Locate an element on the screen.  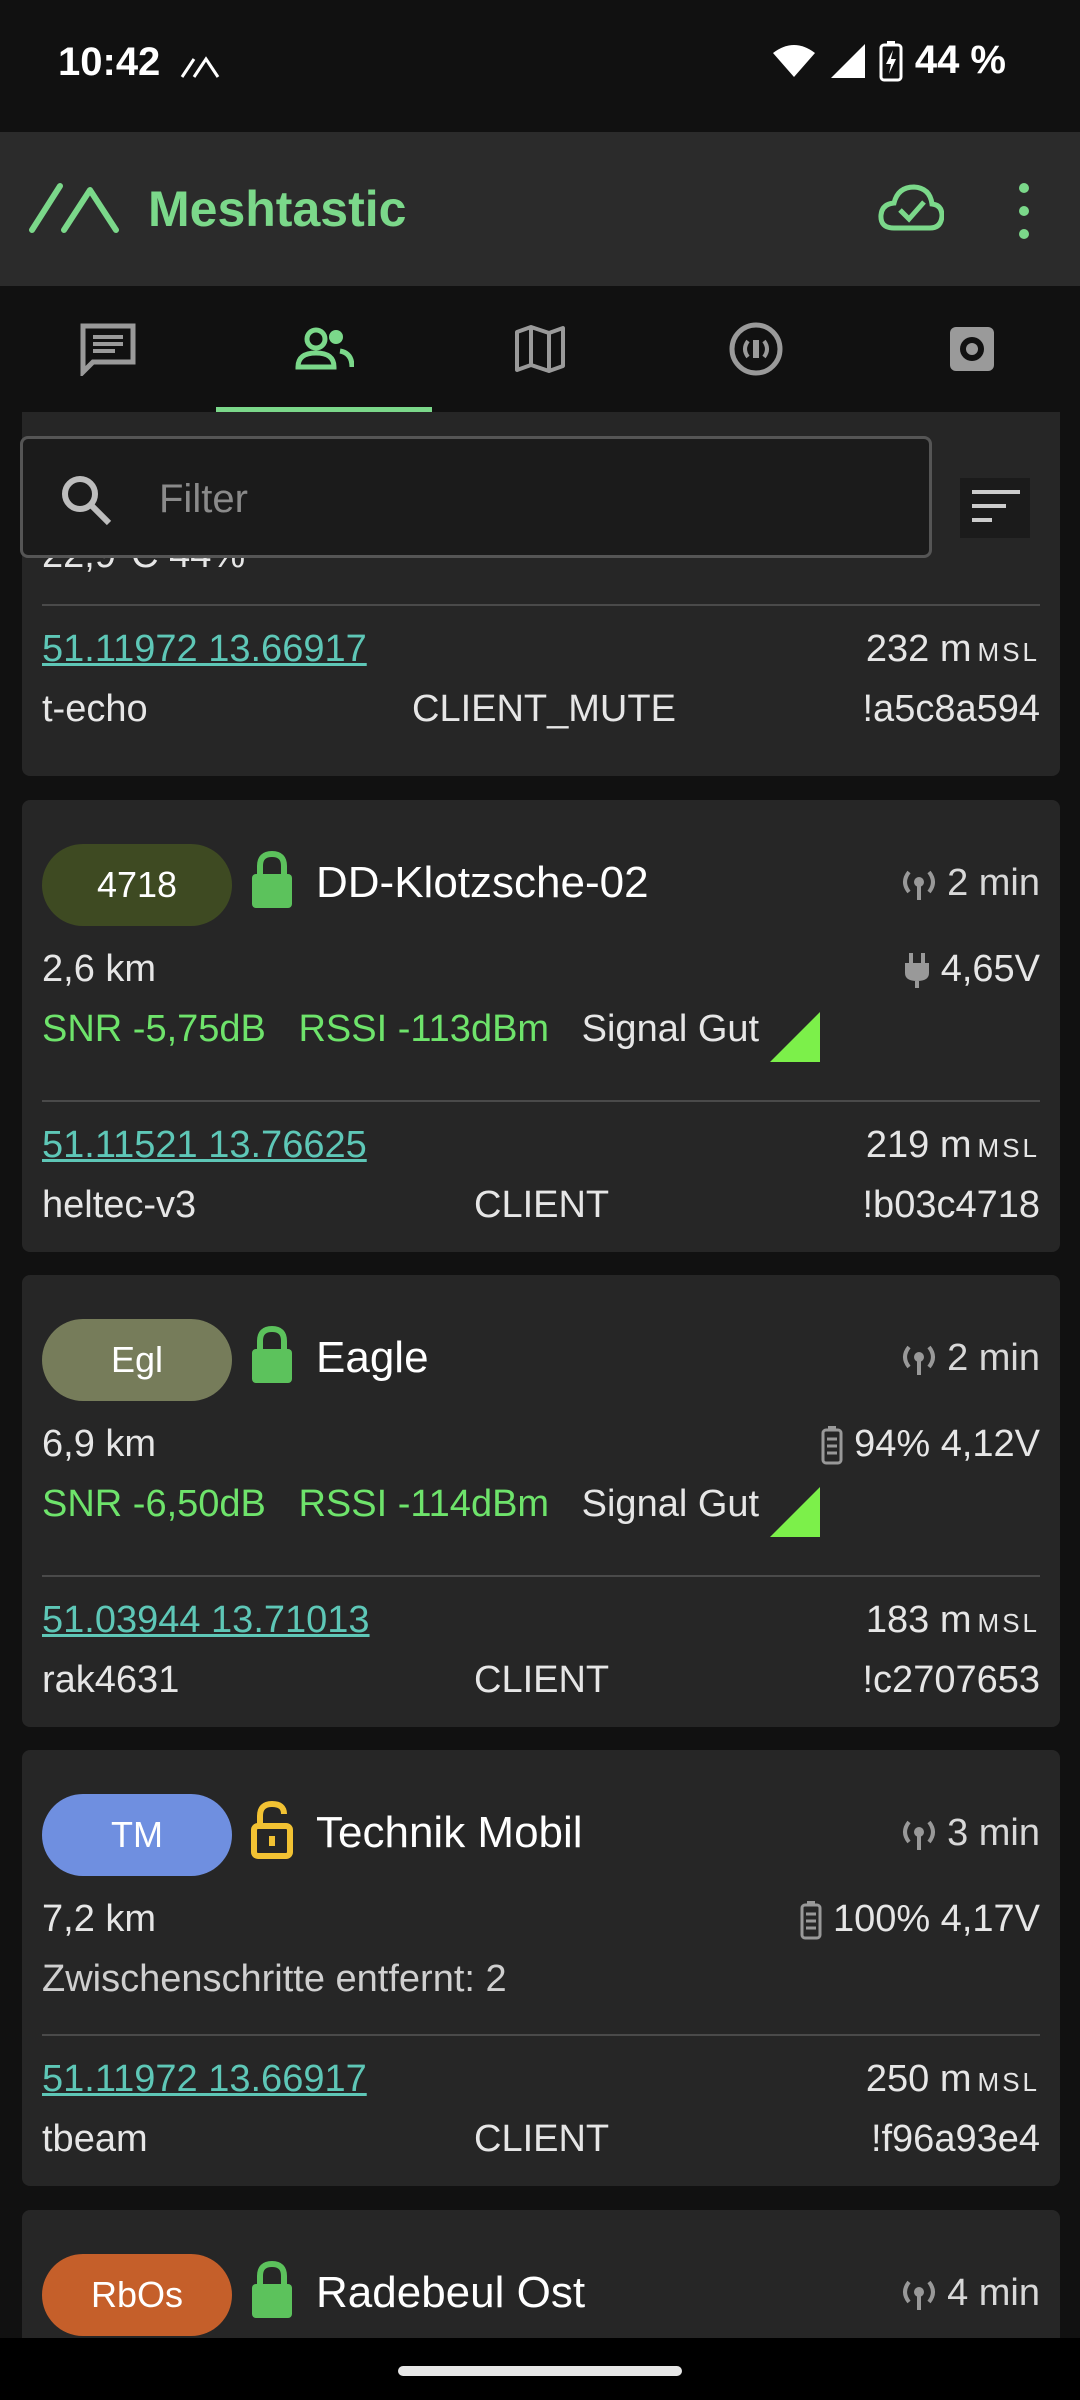
hardware-model: t-echo is located at coordinates (95, 709).